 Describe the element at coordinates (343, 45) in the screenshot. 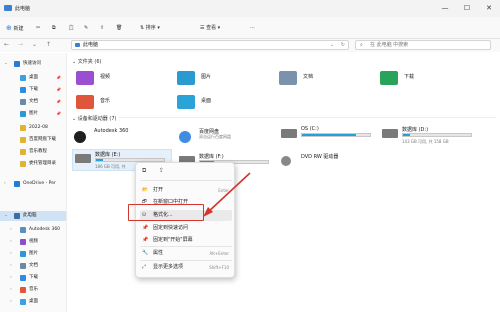

I see `refresh-icon: ↻` at that location.